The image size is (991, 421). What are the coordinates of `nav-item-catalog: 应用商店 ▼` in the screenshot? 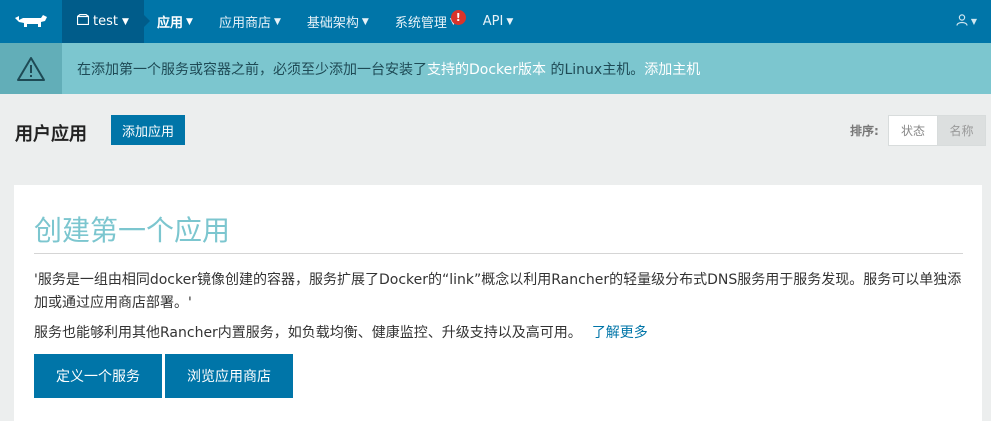 It's located at (250, 21).